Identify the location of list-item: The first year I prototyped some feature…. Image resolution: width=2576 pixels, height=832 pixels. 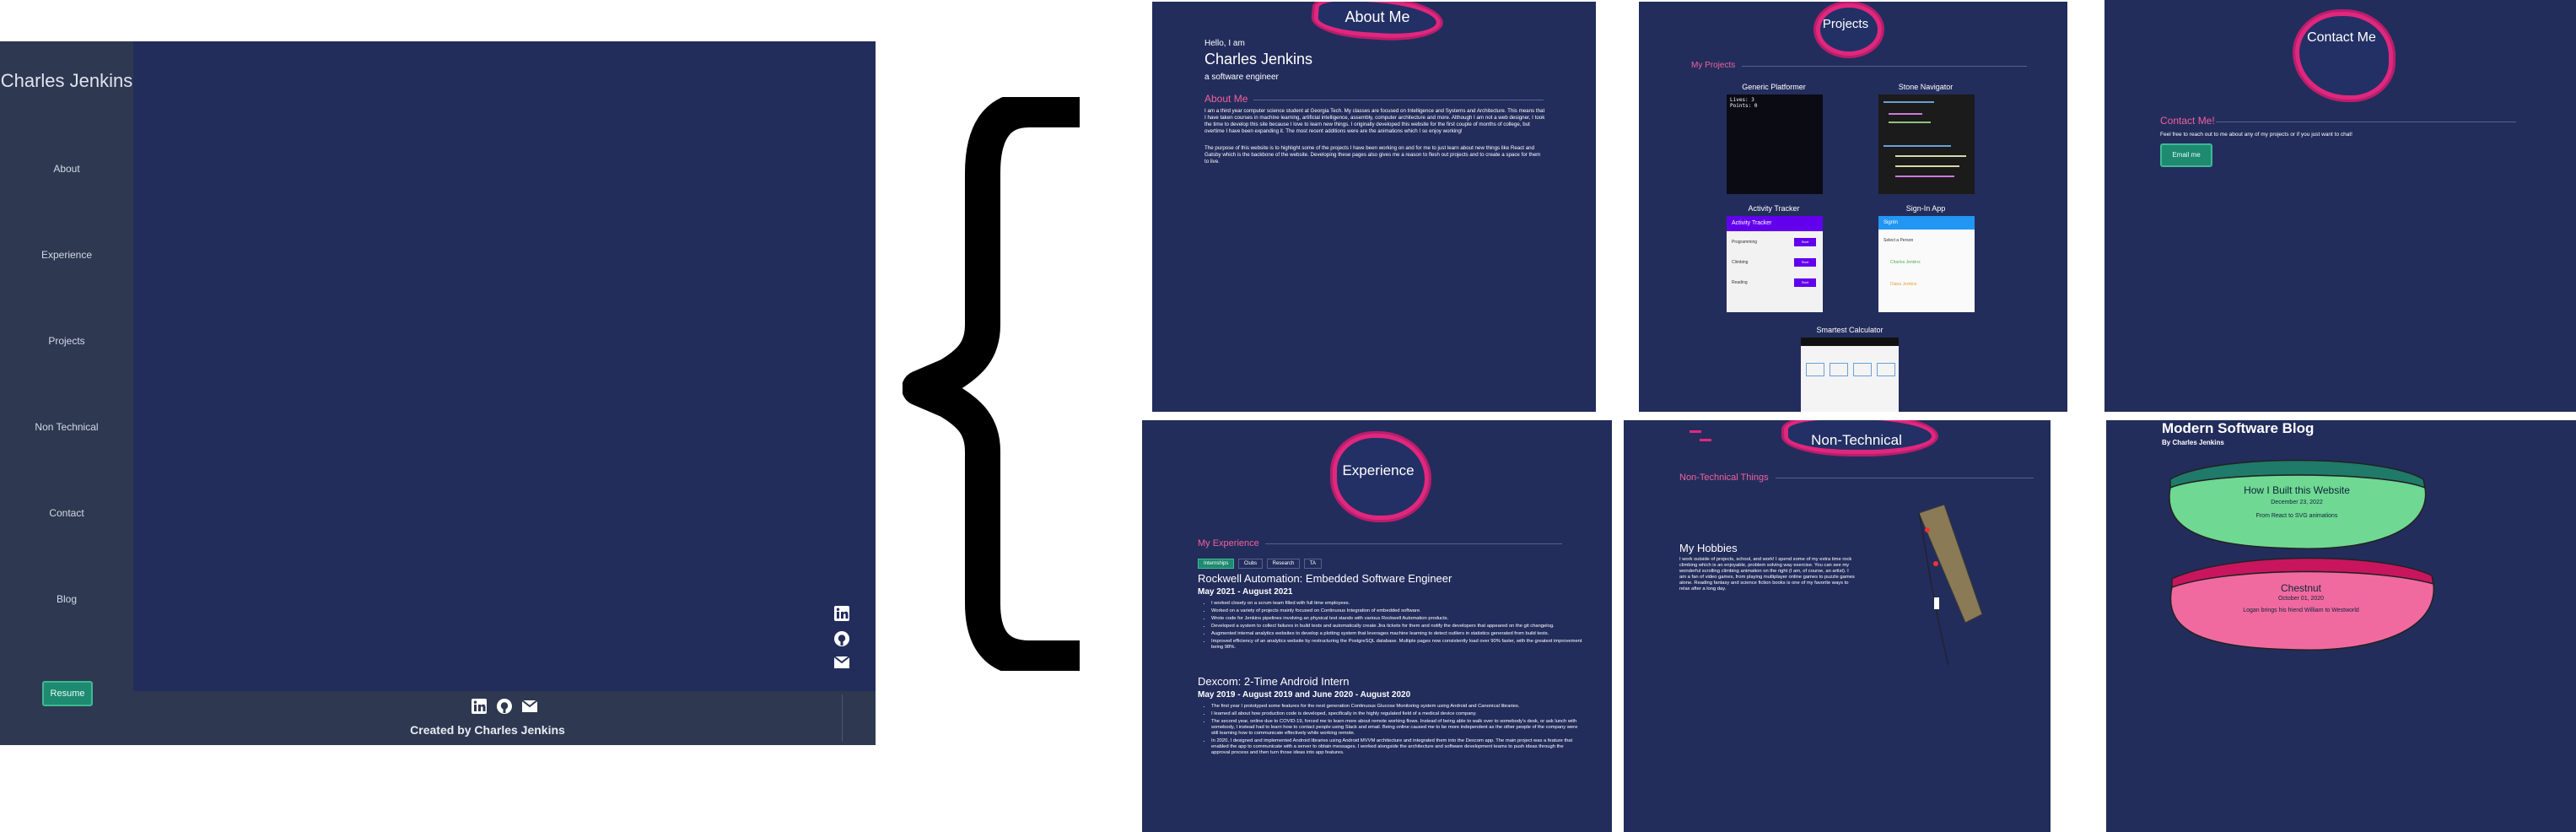
(1396, 707).